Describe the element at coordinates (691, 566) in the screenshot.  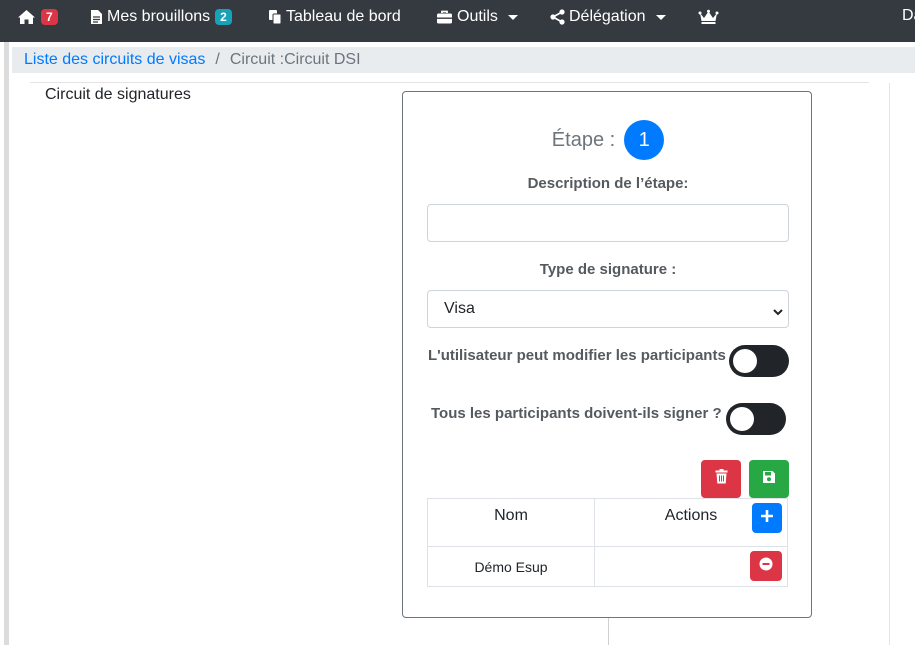
I see `participant-actions-cell` at that location.